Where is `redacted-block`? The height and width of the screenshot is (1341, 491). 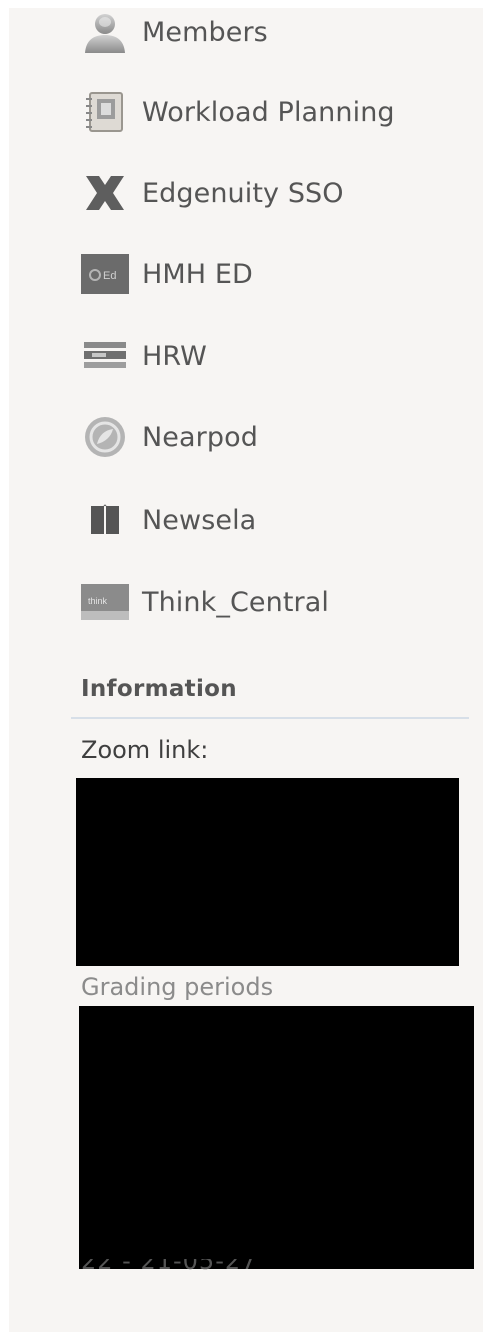 redacted-block is located at coordinates (267, 872).